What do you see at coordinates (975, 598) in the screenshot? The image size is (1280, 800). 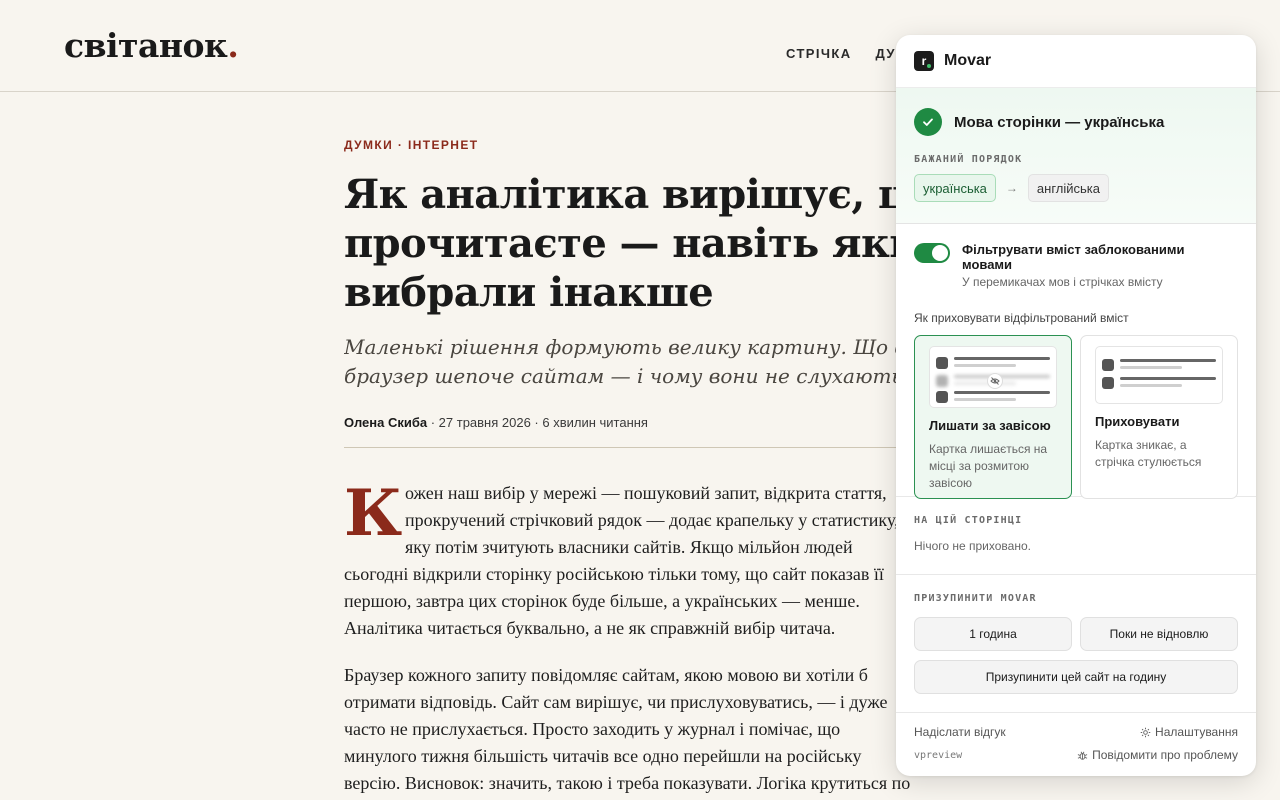 I see `pause-label: ПРИЗУПИНИТИ MOVAR` at bounding box center [975, 598].